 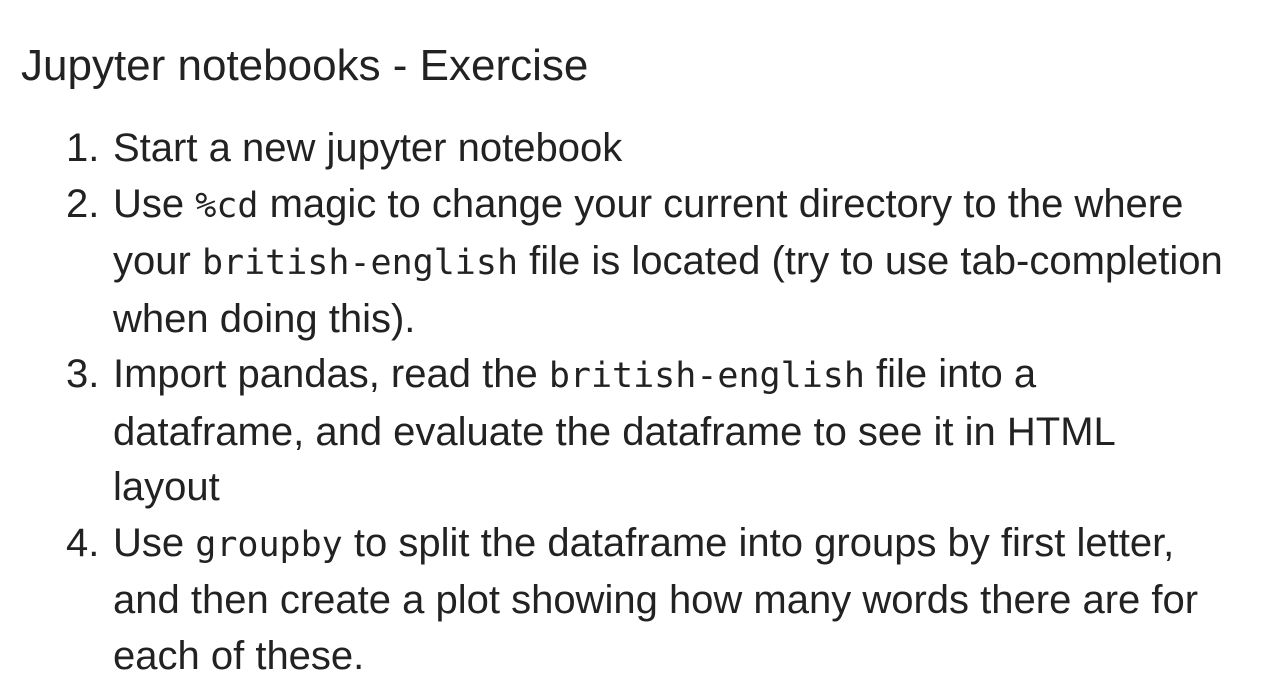 What do you see at coordinates (269, 545) in the screenshot?
I see `inline-code: groupby` at bounding box center [269, 545].